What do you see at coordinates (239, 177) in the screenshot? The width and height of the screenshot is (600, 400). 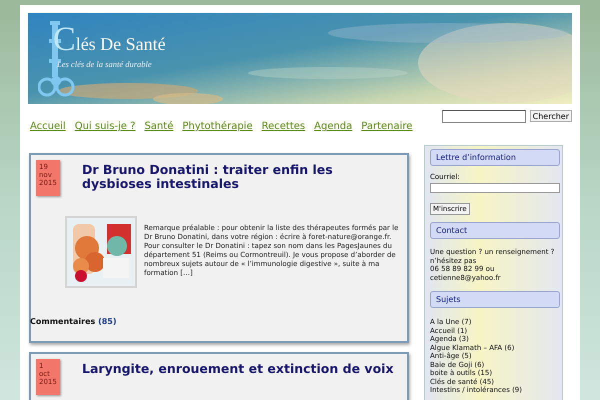 I see `post-title: Dr Bruno Donatini : traiter enfin les dysbioses intestinales` at bounding box center [239, 177].